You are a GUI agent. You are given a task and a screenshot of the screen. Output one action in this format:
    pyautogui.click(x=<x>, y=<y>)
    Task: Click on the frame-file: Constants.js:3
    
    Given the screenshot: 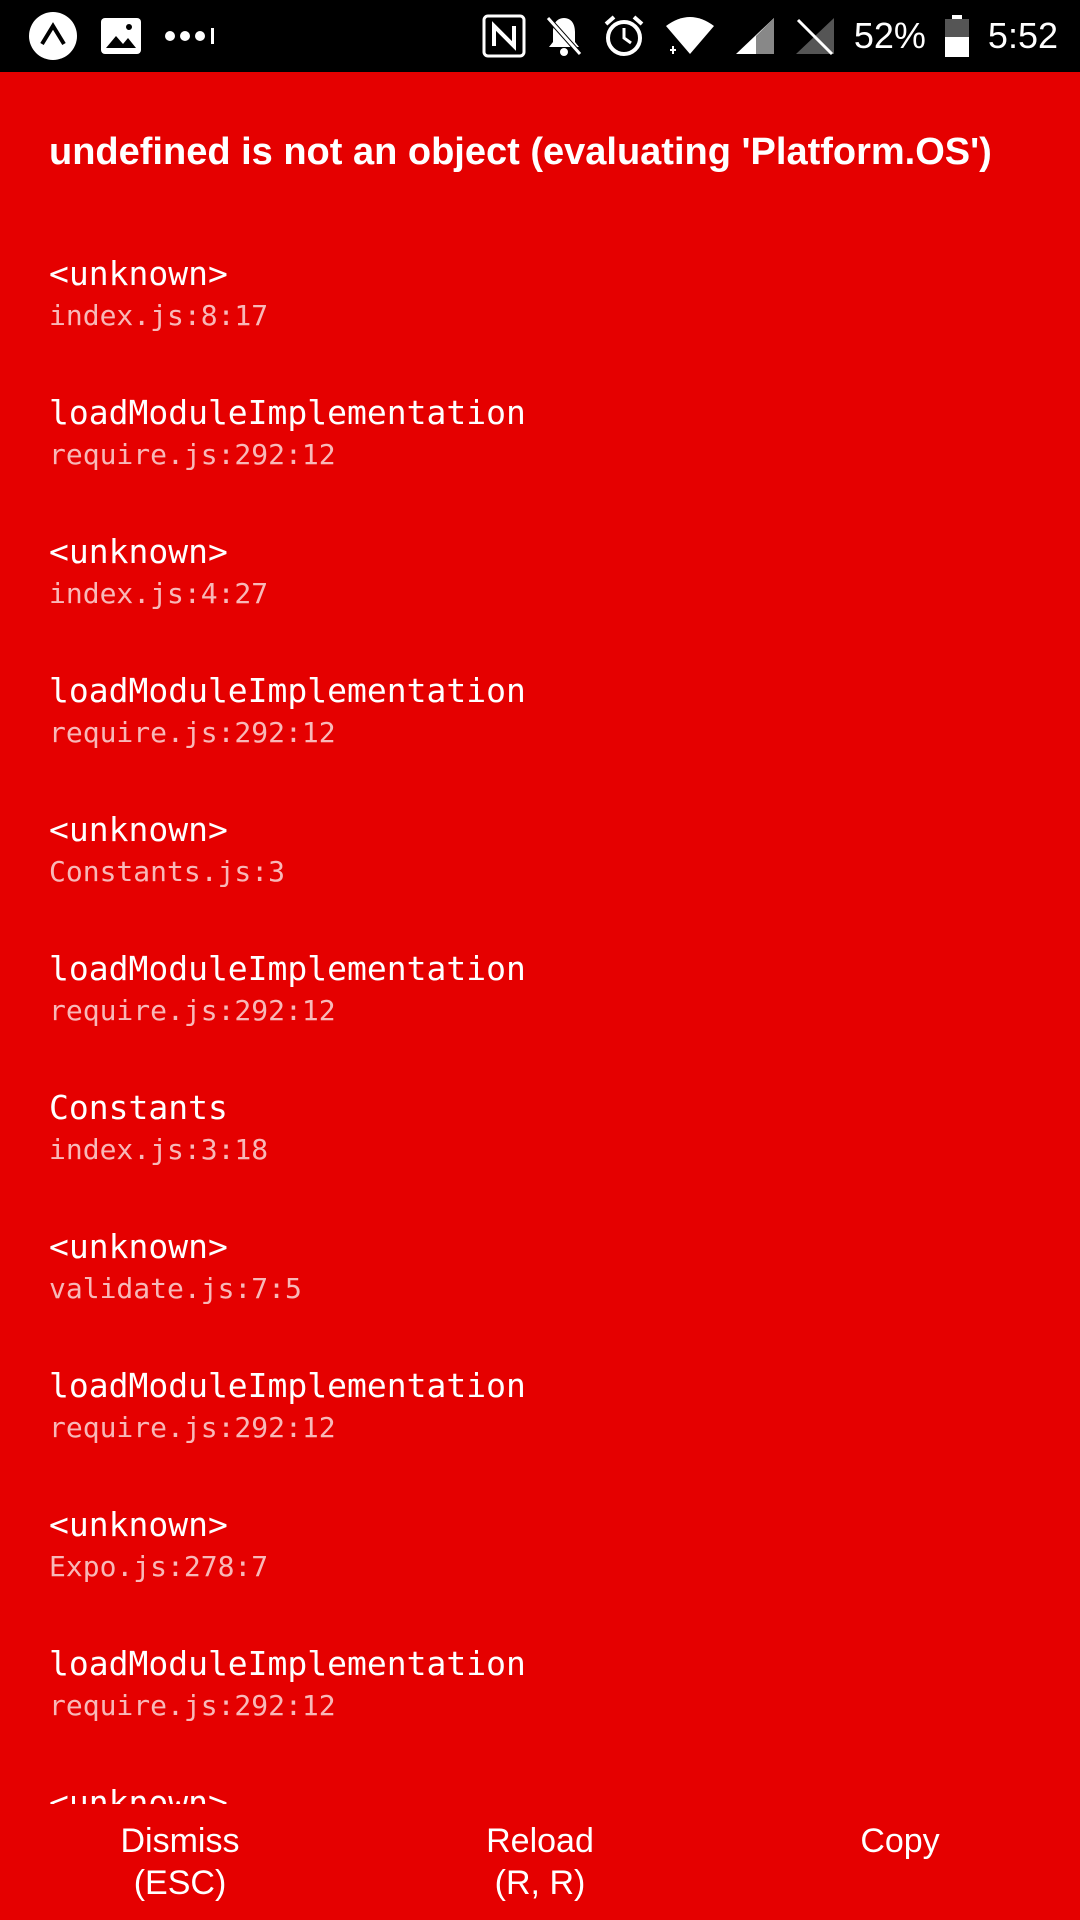 What is the action you would take?
    pyautogui.click(x=167, y=871)
    